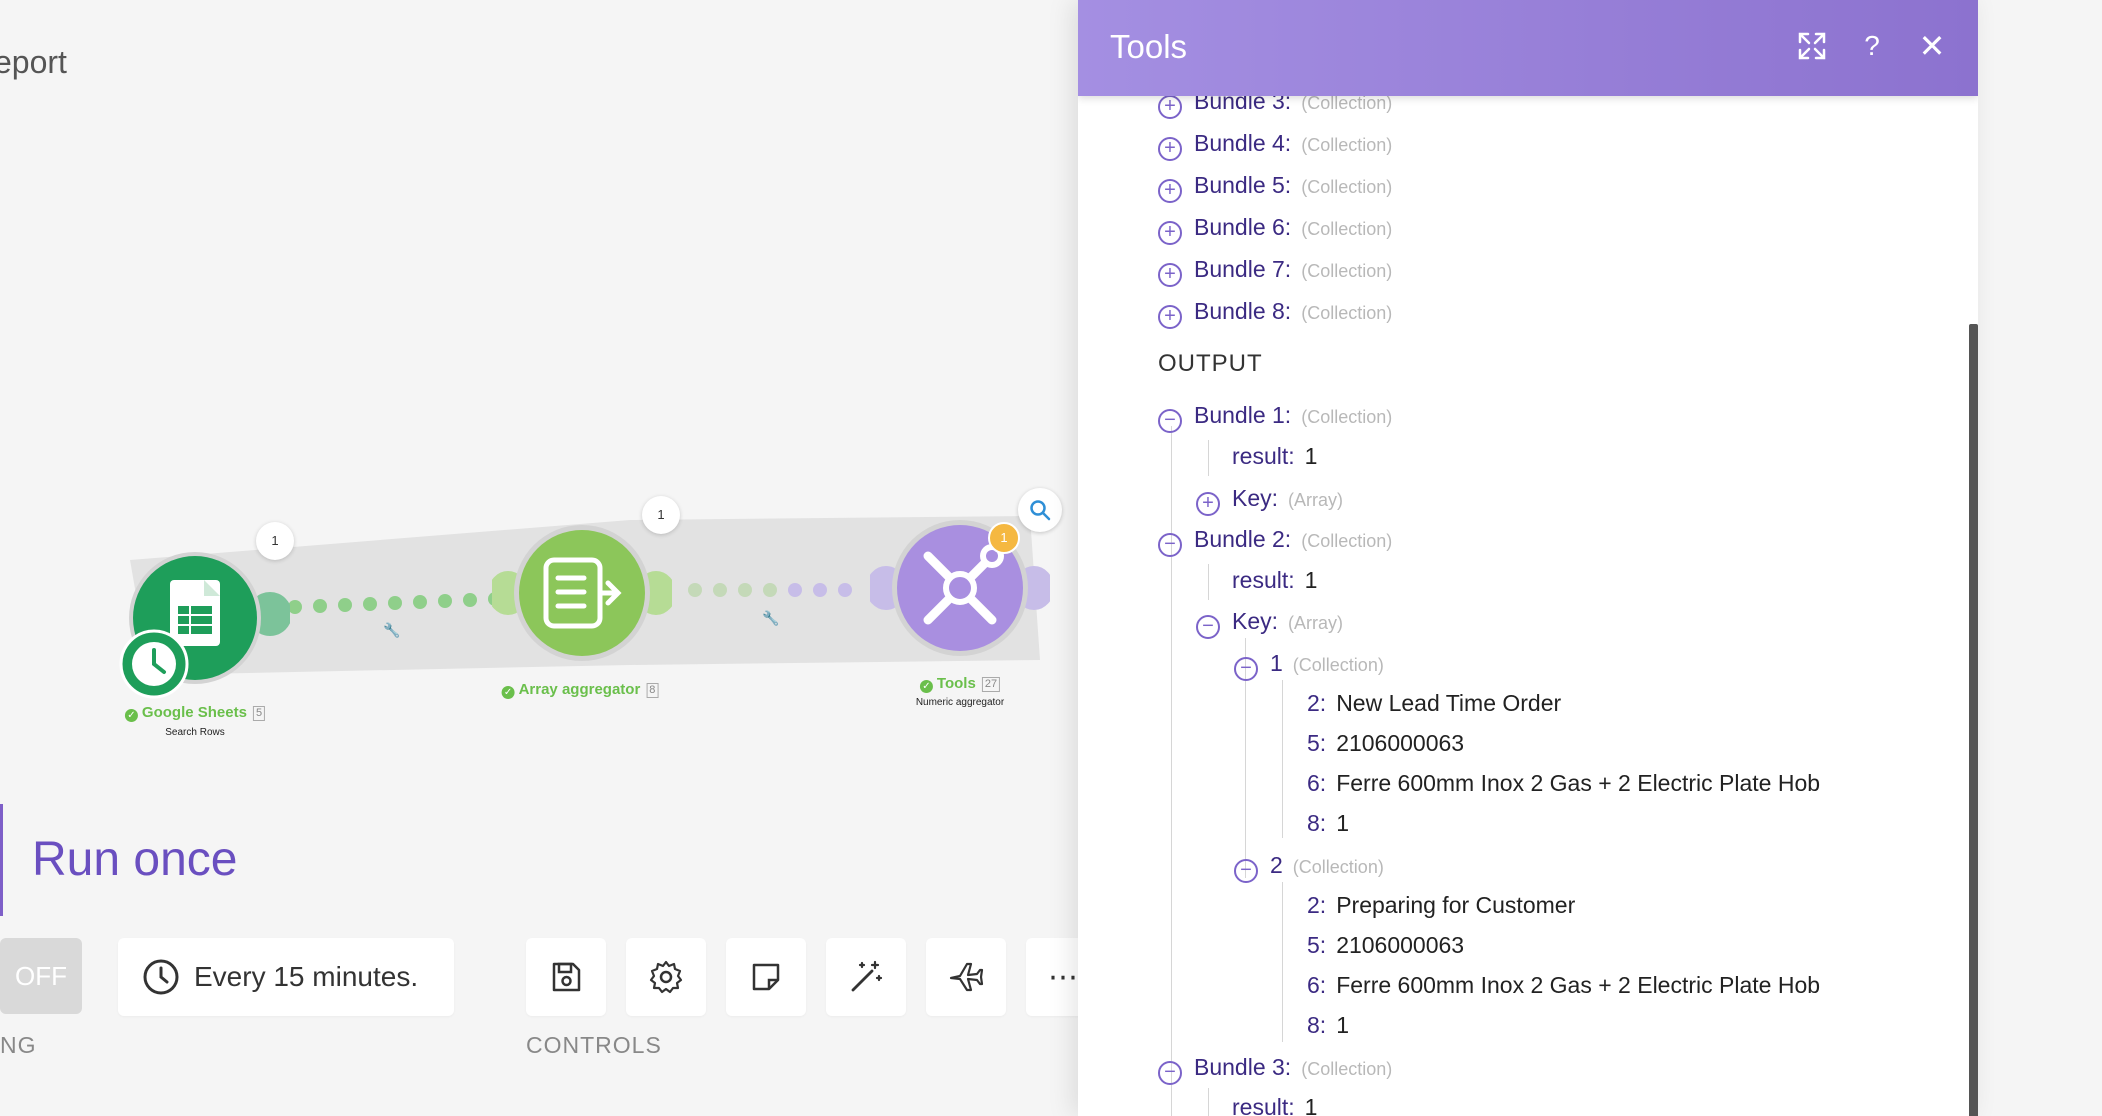  What do you see at coordinates (1149, 46) in the screenshot?
I see `panel-title: Tools` at bounding box center [1149, 46].